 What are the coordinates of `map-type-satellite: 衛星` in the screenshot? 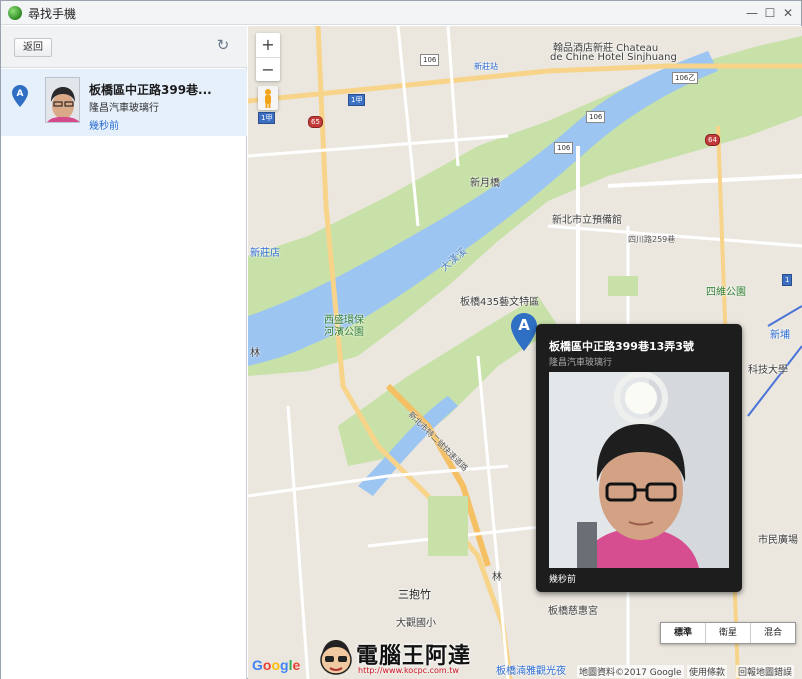 It's located at (728, 633).